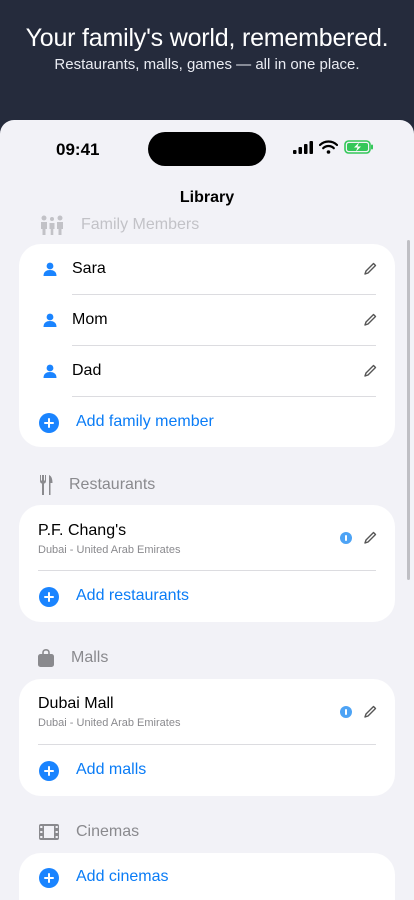 This screenshot has width=414, height=900. Describe the element at coordinates (408, 410) in the screenshot. I see `scrollbar` at that location.